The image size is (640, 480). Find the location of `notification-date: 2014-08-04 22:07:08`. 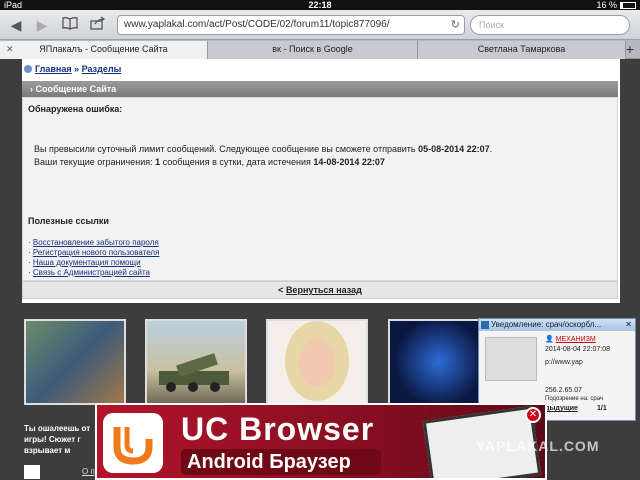

notification-date: 2014-08-04 22:07:08 is located at coordinates (577, 349).